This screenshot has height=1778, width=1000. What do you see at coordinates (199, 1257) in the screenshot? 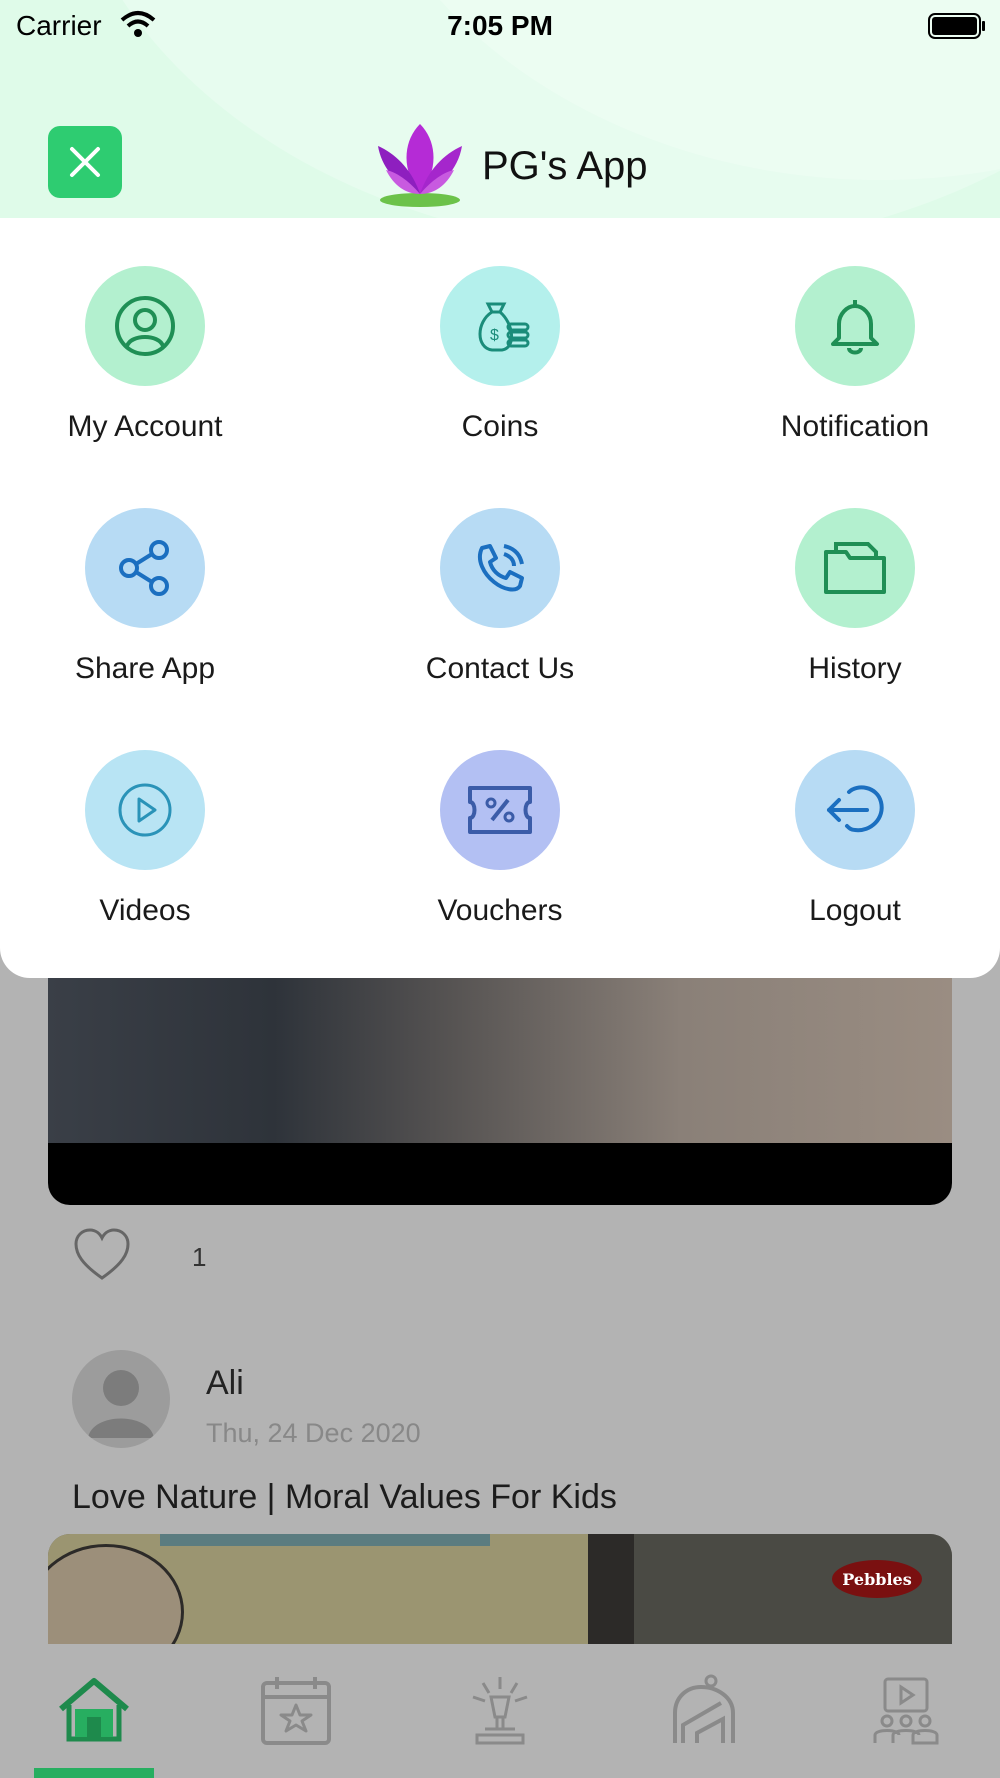
I see `like-count: 1` at bounding box center [199, 1257].